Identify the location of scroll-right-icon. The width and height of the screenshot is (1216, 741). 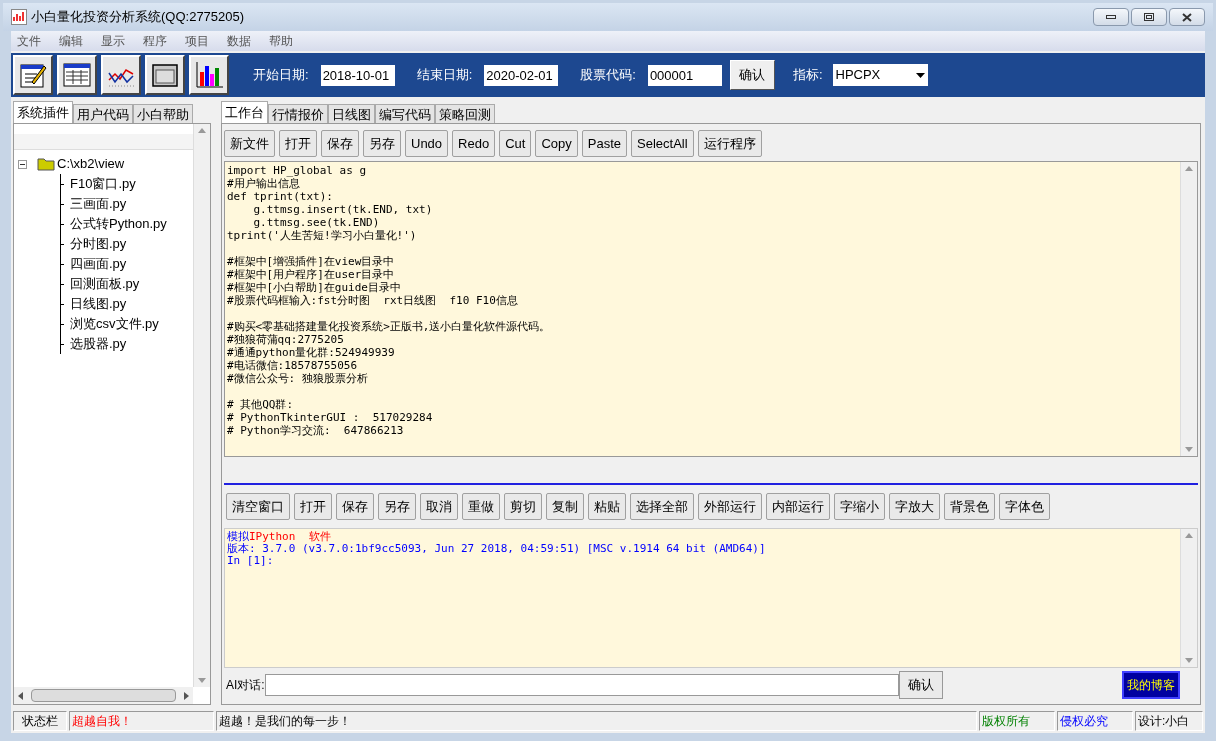
(186, 695).